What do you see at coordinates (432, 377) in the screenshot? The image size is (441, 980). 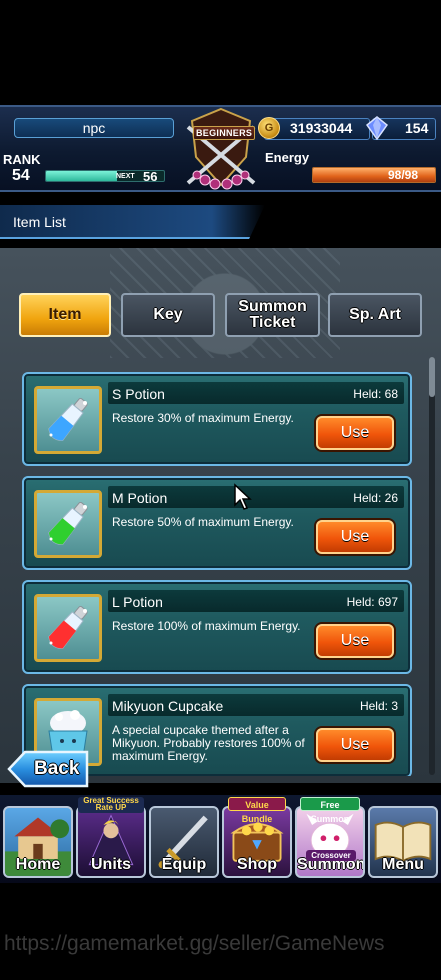 I see `scroll-thumb` at bounding box center [432, 377].